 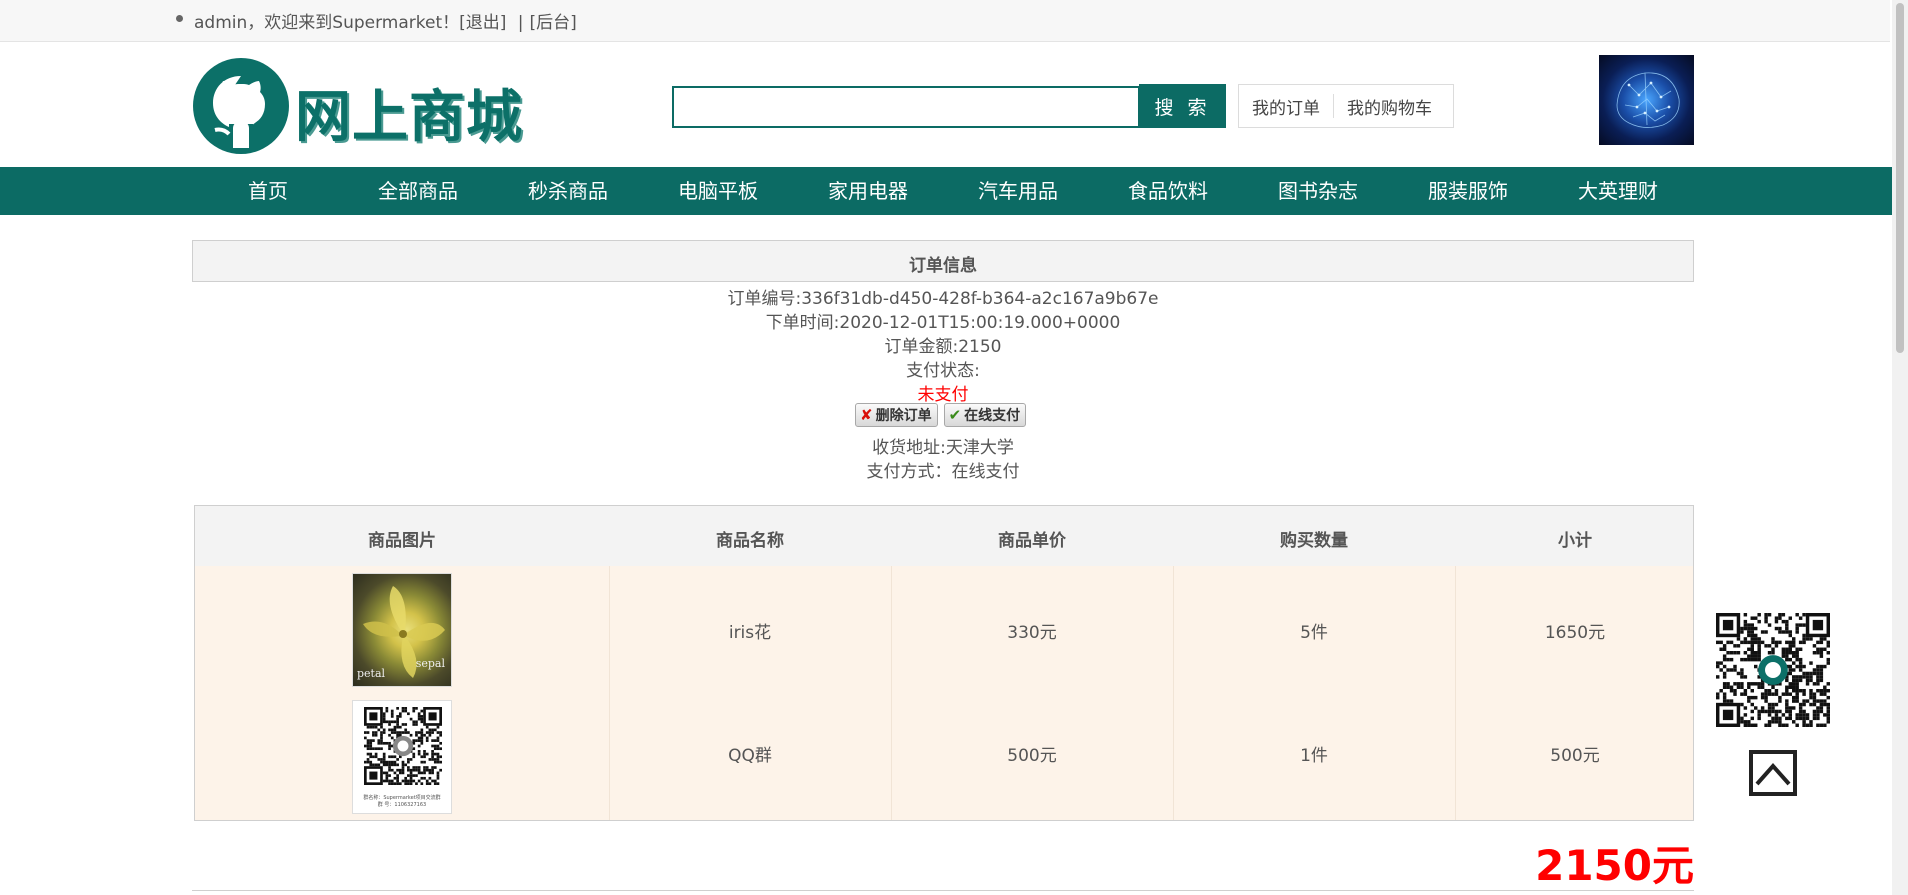 What do you see at coordinates (402, 541) in the screenshot?
I see `column-header: 商品图片` at bounding box center [402, 541].